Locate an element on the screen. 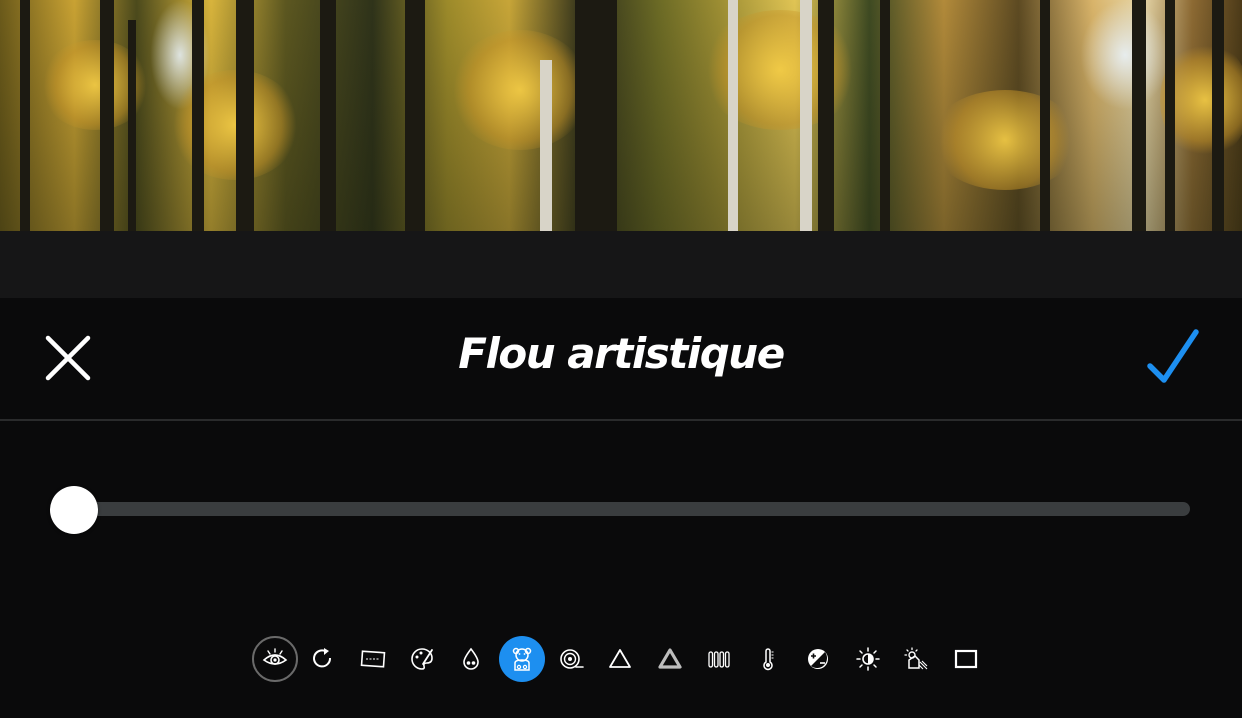 Image resolution: width=1242 pixels, height=718 pixels. bear-icon is located at coordinates (522, 659).